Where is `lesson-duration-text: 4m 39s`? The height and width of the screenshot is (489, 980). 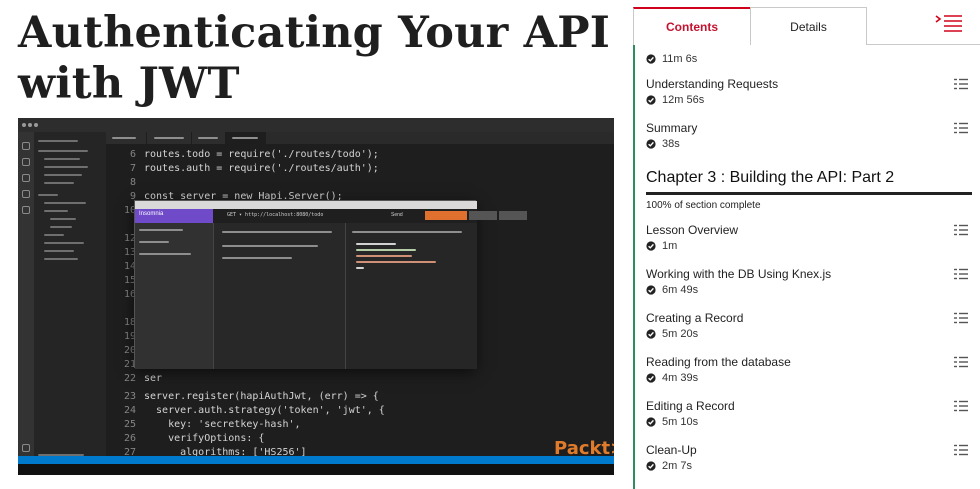
lesson-duration-text: 4m 39s is located at coordinates (680, 378).